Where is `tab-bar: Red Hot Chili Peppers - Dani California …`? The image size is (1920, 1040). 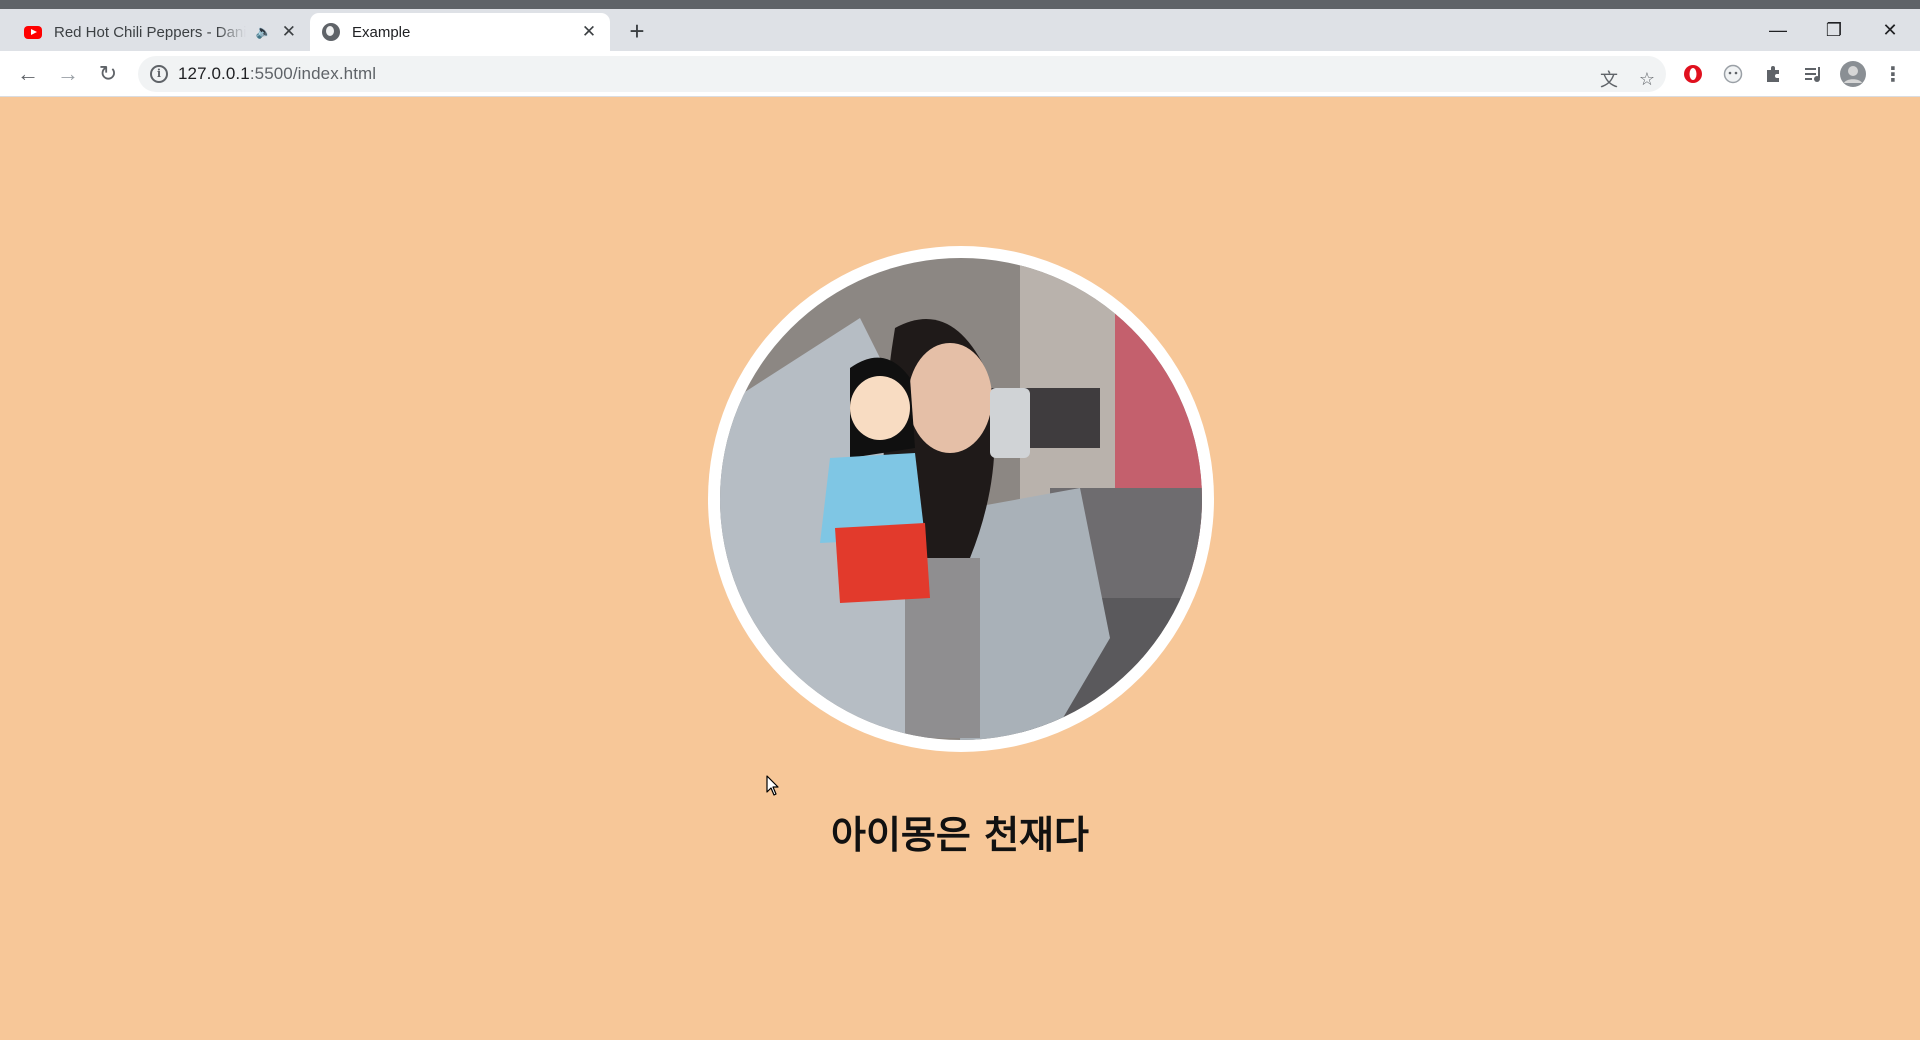 tab-bar: Red Hot Chili Peppers - Dani California … is located at coordinates (960, 30).